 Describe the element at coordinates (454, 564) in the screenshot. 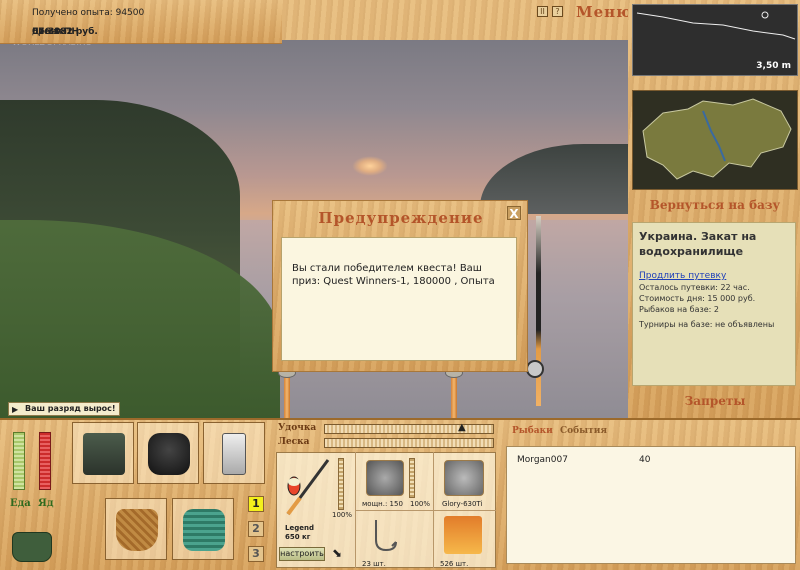

I see `bait-count: 526 шт.` at that location.